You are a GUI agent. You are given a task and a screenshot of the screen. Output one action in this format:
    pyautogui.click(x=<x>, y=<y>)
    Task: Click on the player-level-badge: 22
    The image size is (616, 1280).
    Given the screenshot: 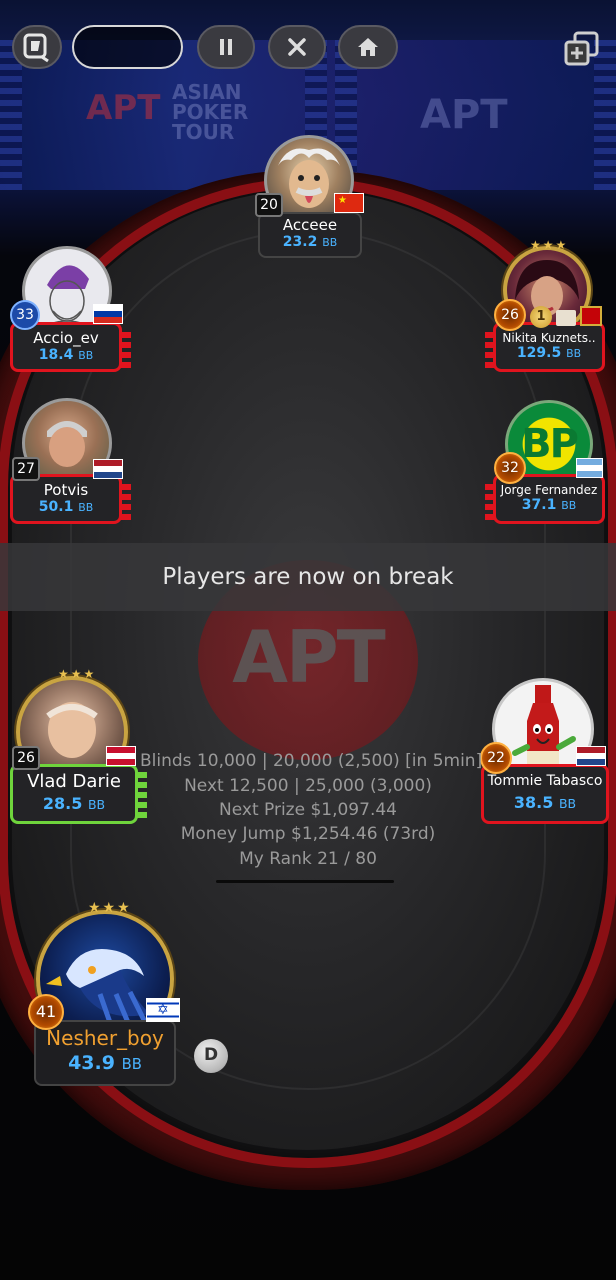 What is the action you would take?
    pyautogui.click(x=496, y=758)
    